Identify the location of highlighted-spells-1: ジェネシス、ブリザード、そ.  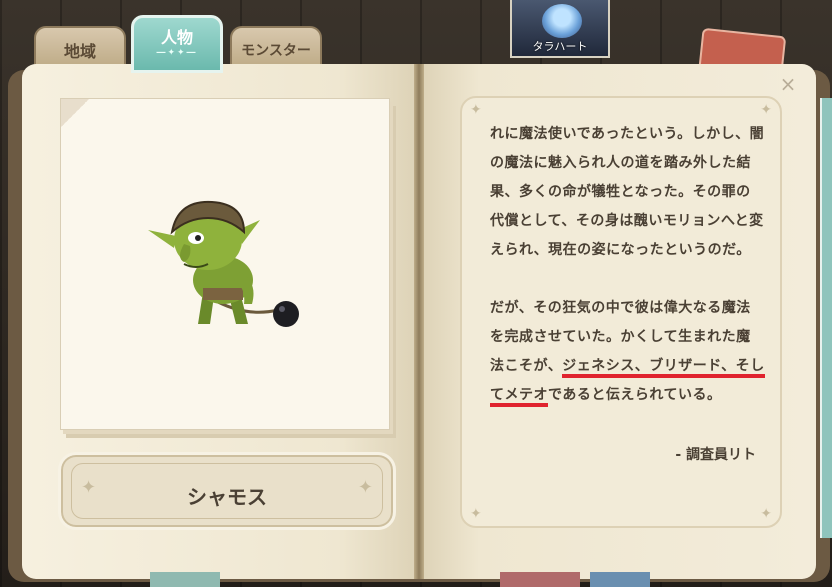
(656, 368).